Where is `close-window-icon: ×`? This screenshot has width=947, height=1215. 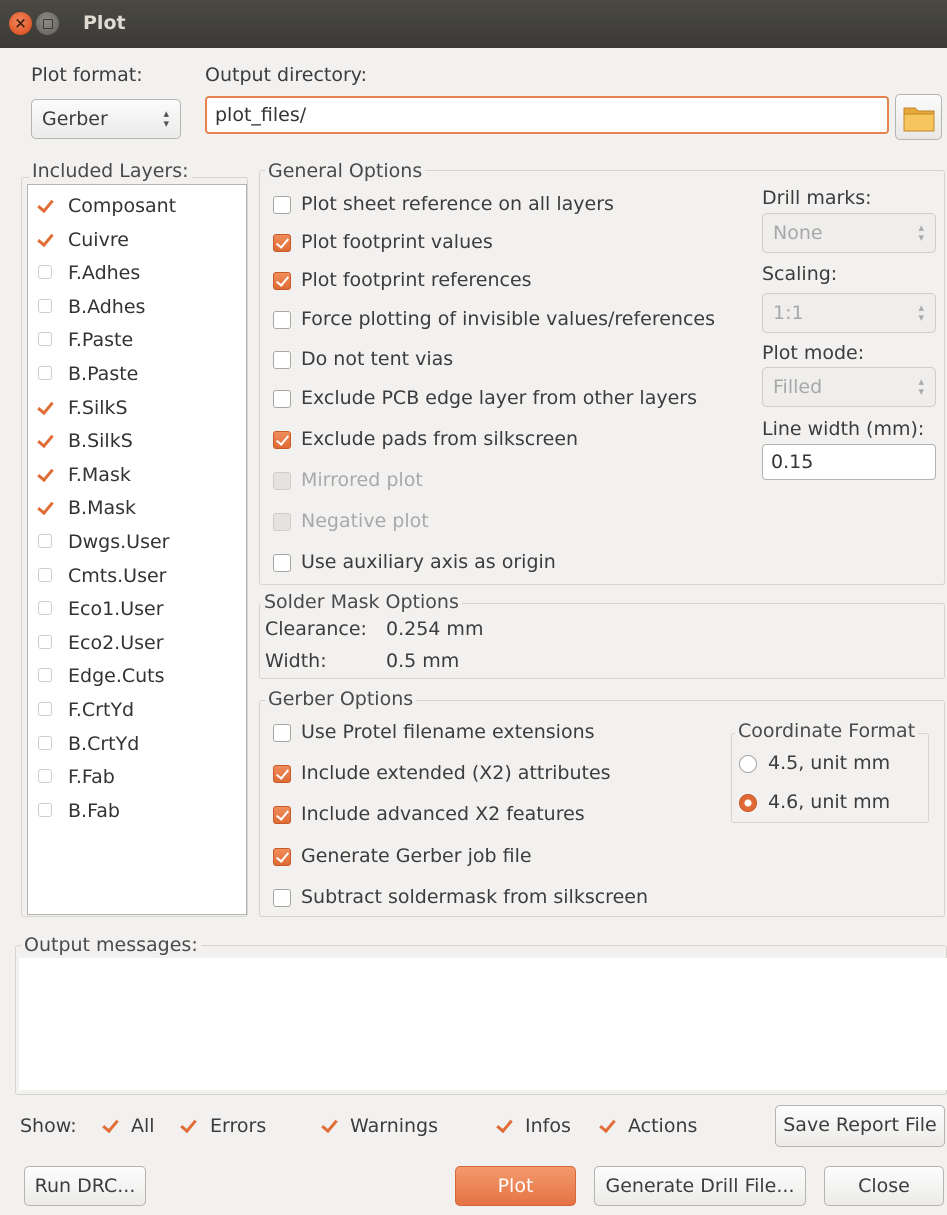
close-window-icon: × is located at coordinates (20, 23).